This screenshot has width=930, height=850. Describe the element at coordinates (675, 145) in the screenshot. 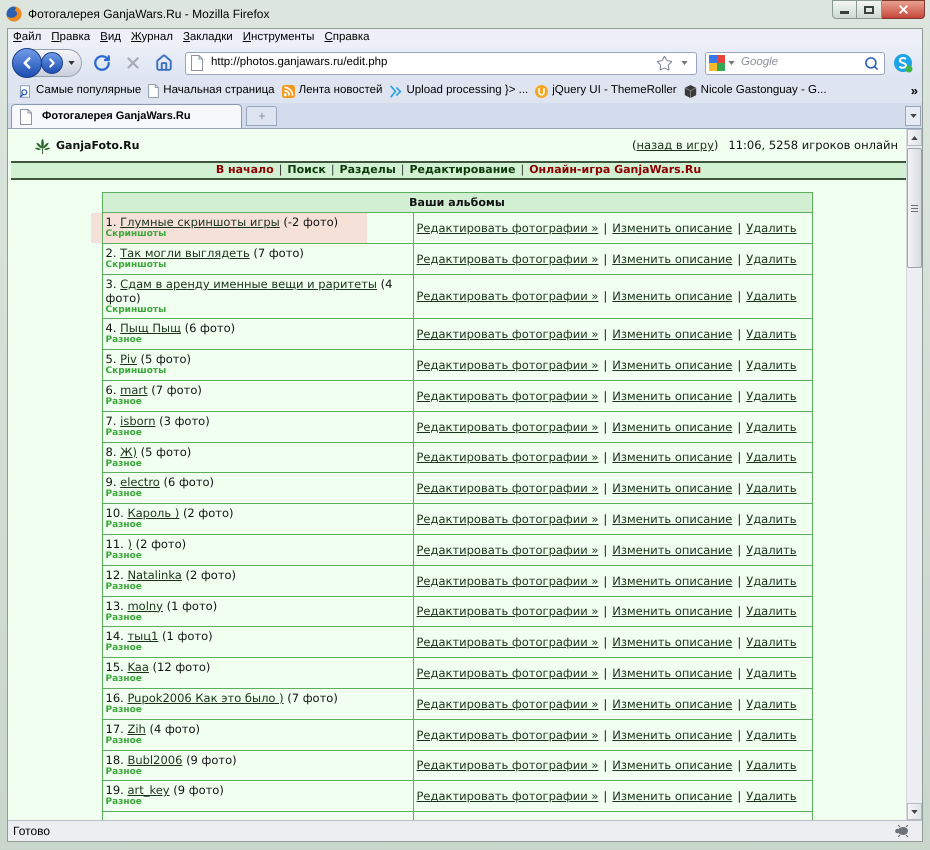

I see `back-to-game-link: назад в игру` at that location.